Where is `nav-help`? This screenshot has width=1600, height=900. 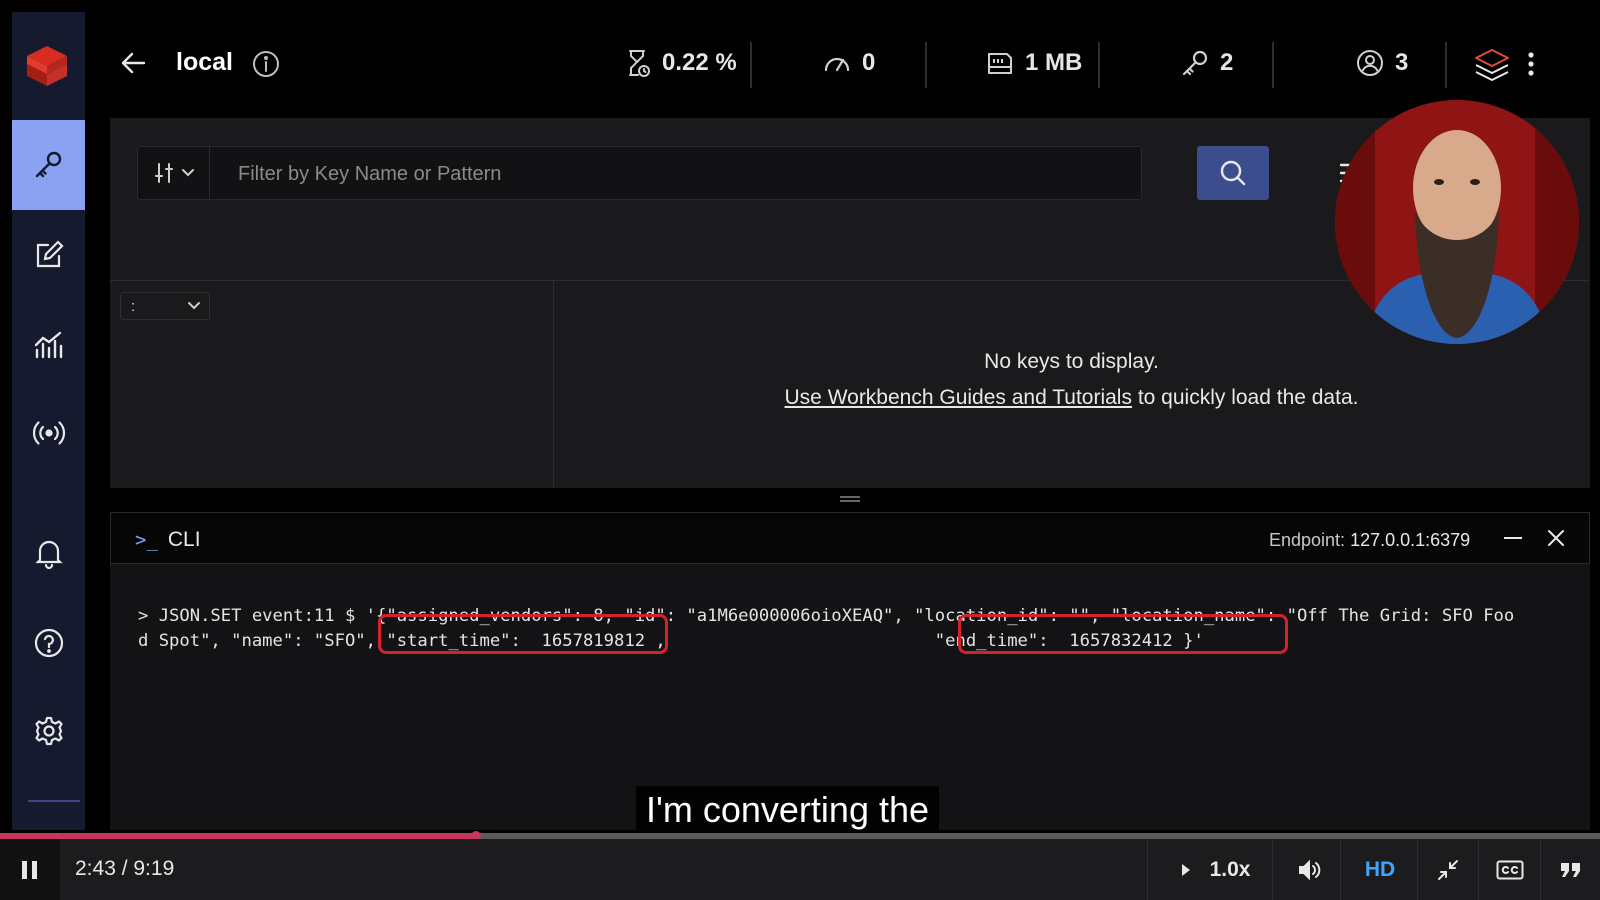
nav-help is located at coordinates (48, 643).